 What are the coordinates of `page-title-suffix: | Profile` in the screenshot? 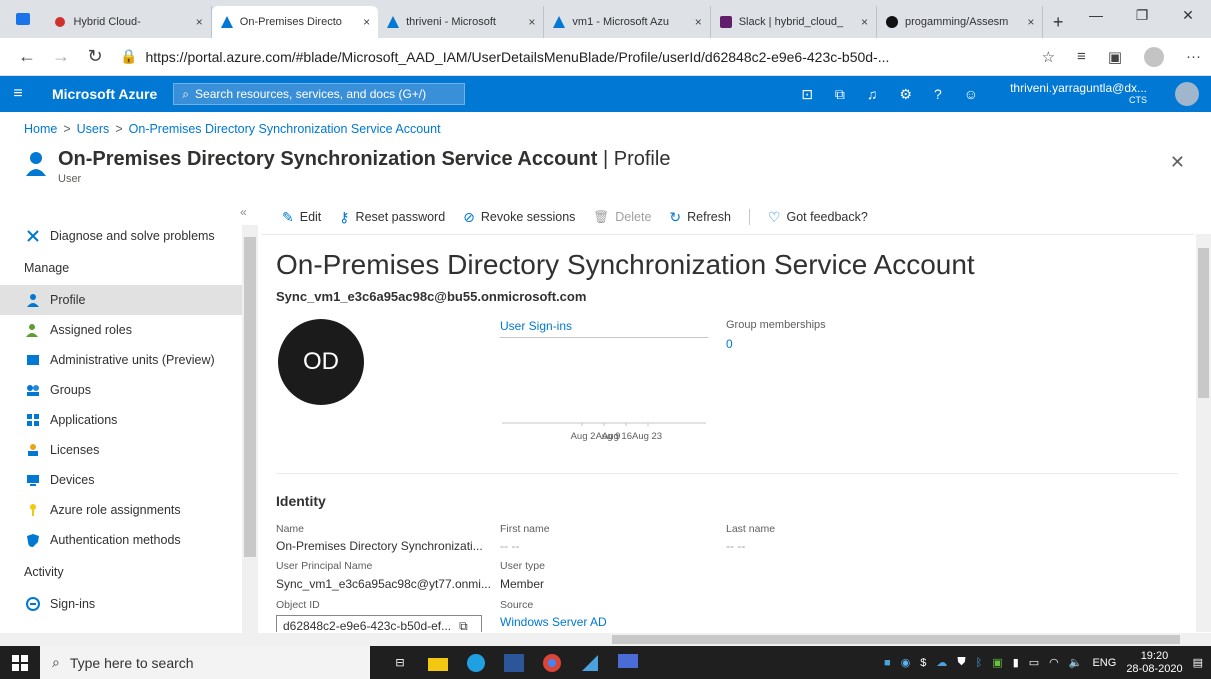 It's located at (637, 159).